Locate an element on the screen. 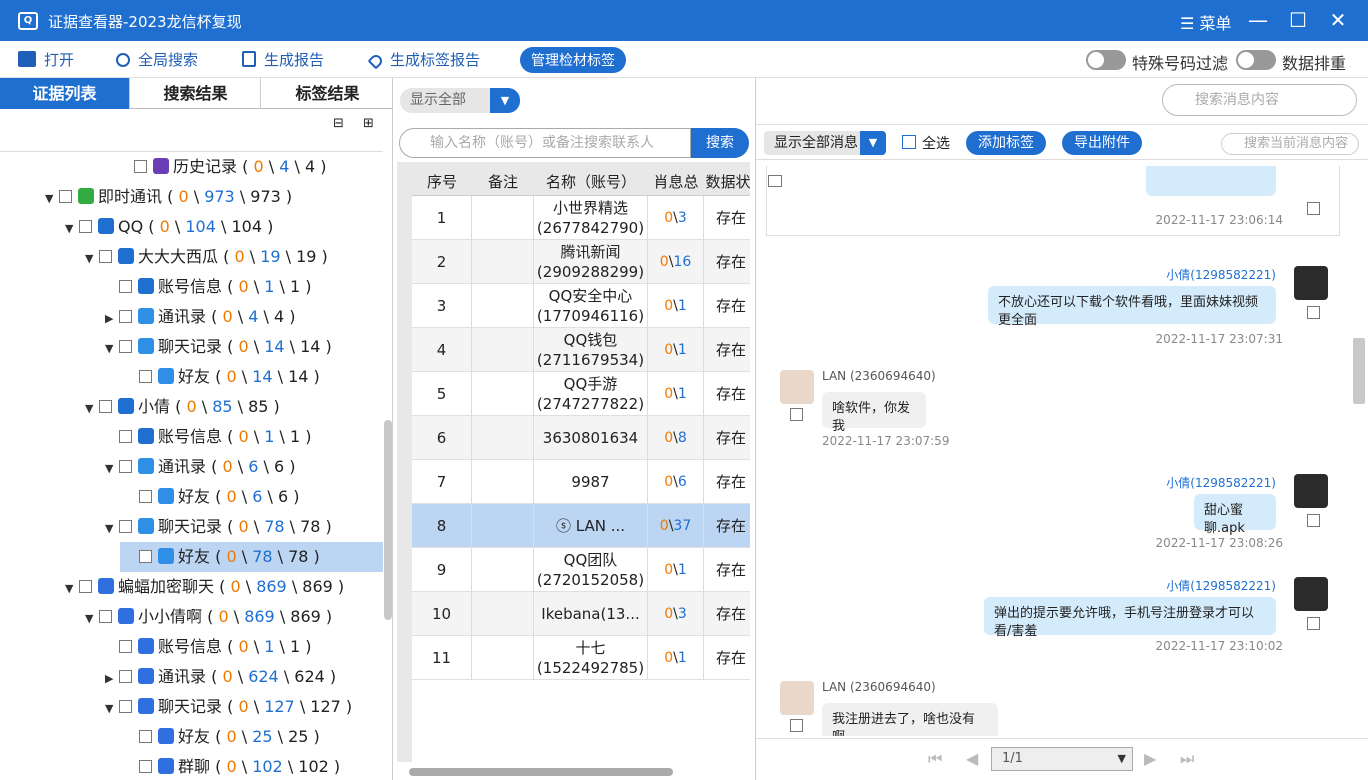 Image resolution: width=1368 pixels, height=780 pixels. contact-filter-dropdown: 显示全部 ▼ is located at coordinates (460, 100).